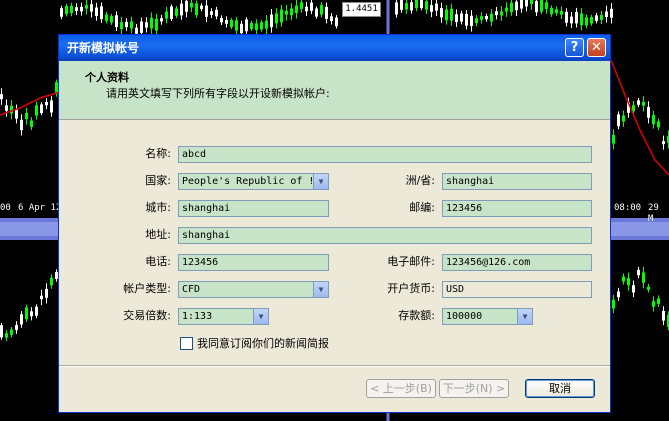  Describe the element at coordinates (361, 9) in the screenshot. I see `price-label: 1.4451` at that location.